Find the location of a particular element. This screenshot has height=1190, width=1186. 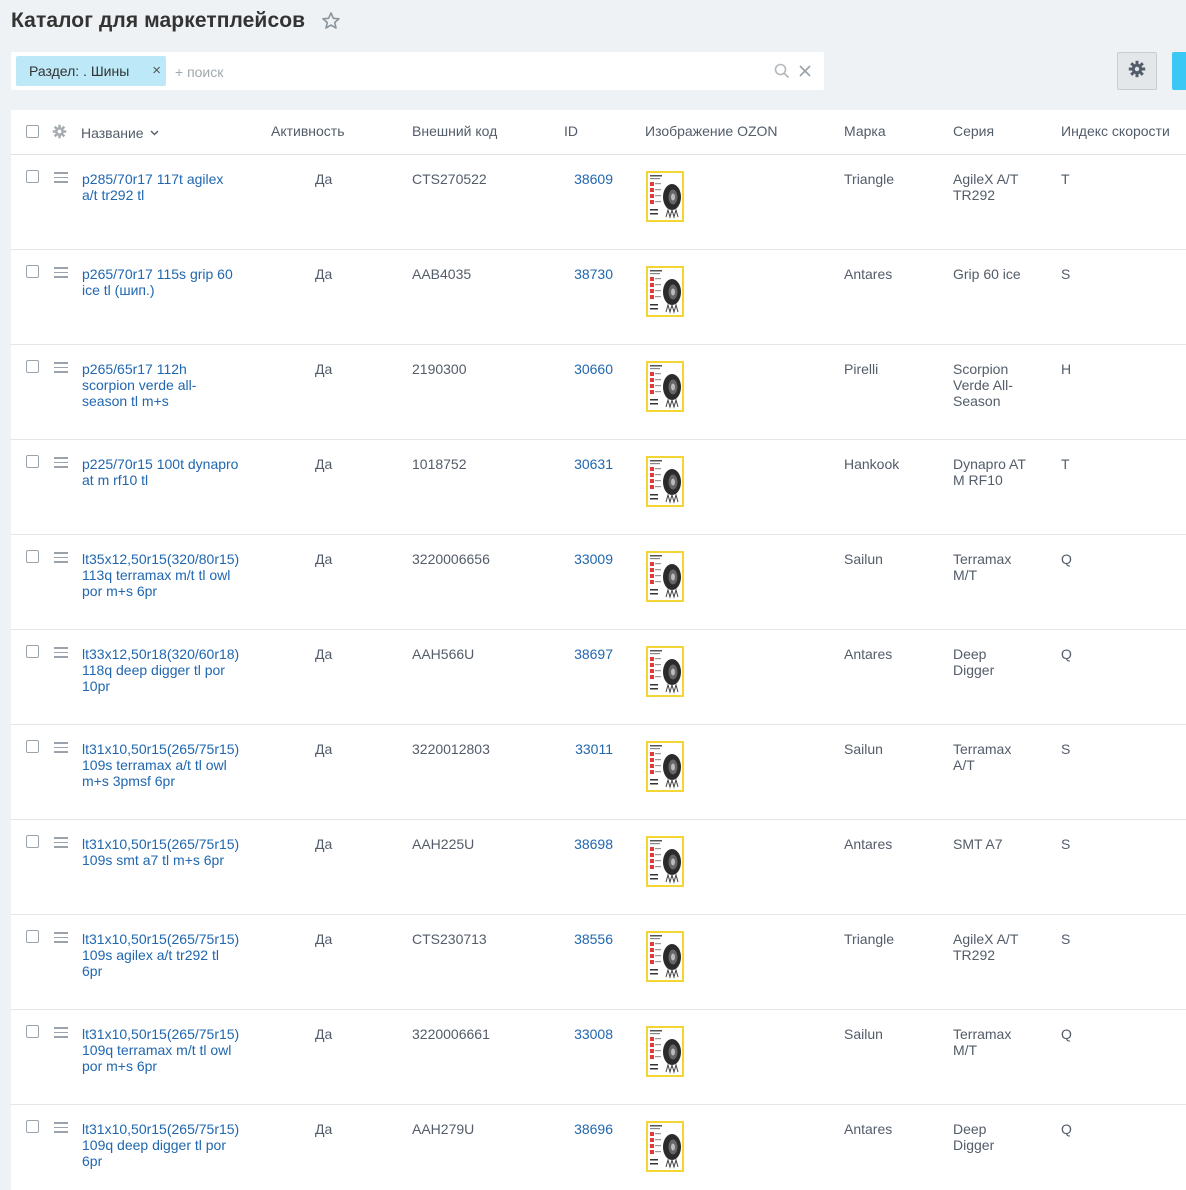

column-header-brand: Марка is located at coordinates (865, 131).